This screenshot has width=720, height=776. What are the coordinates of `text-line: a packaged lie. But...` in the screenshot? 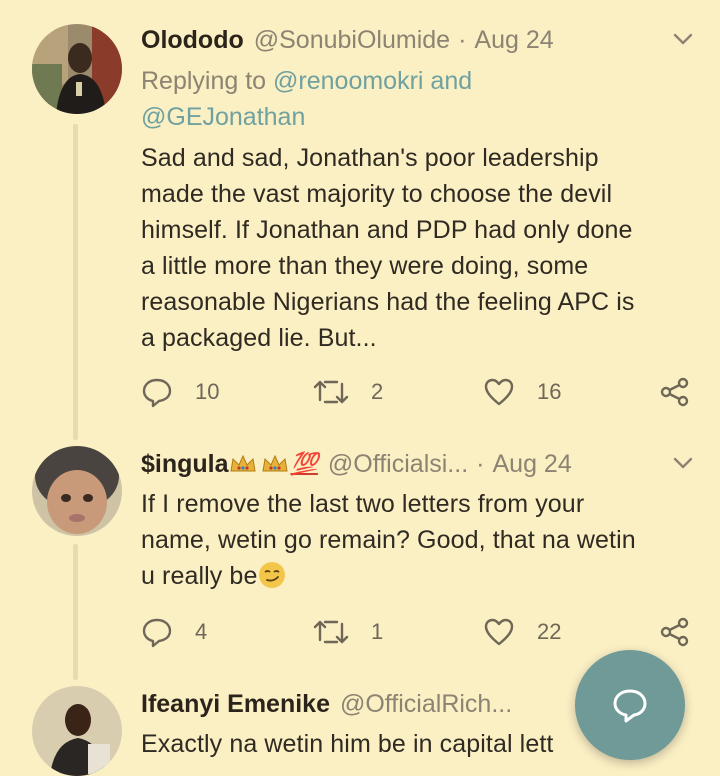 It's located at (259, 338).